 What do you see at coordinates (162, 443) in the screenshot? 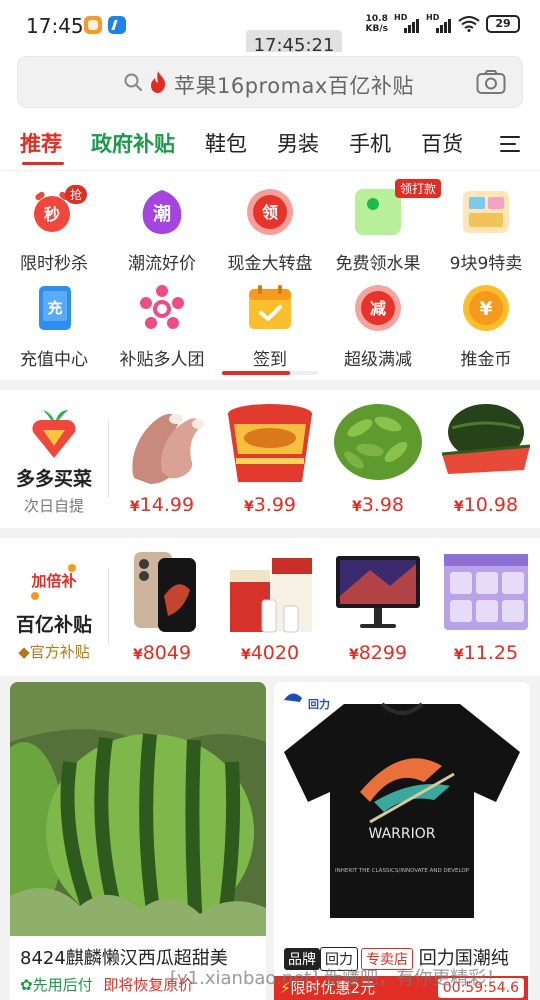
I see `pork-ribs-image` at bounding box center [162, 443].